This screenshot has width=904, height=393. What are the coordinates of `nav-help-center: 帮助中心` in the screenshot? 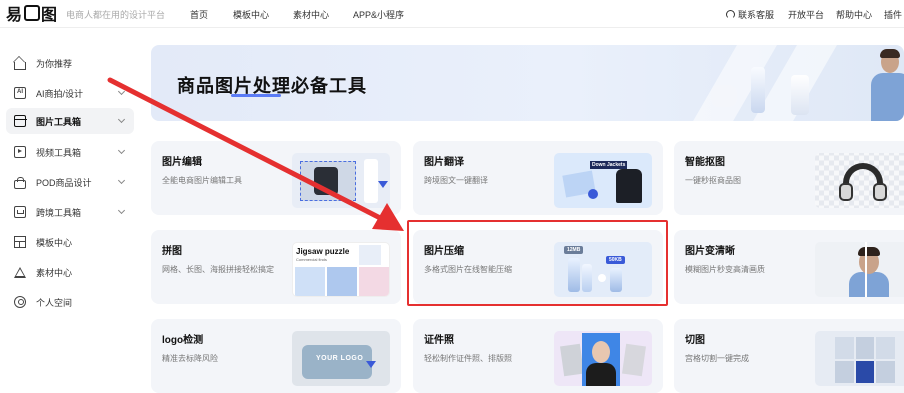 It's located at (854, 14).